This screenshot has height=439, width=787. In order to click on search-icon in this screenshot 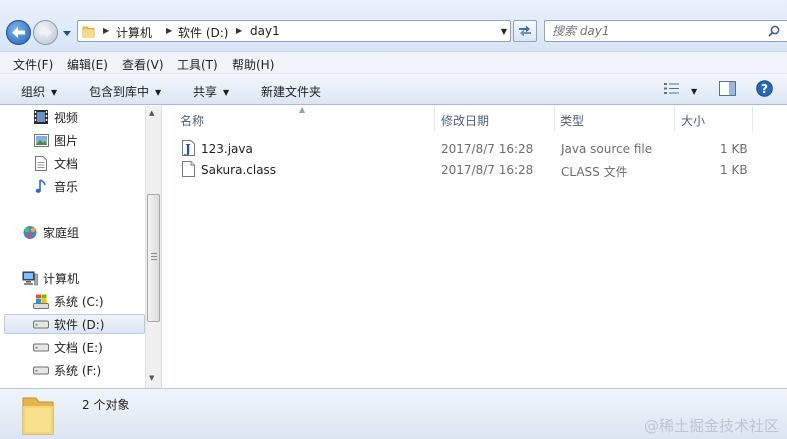, I will do `click(774, 31)`.